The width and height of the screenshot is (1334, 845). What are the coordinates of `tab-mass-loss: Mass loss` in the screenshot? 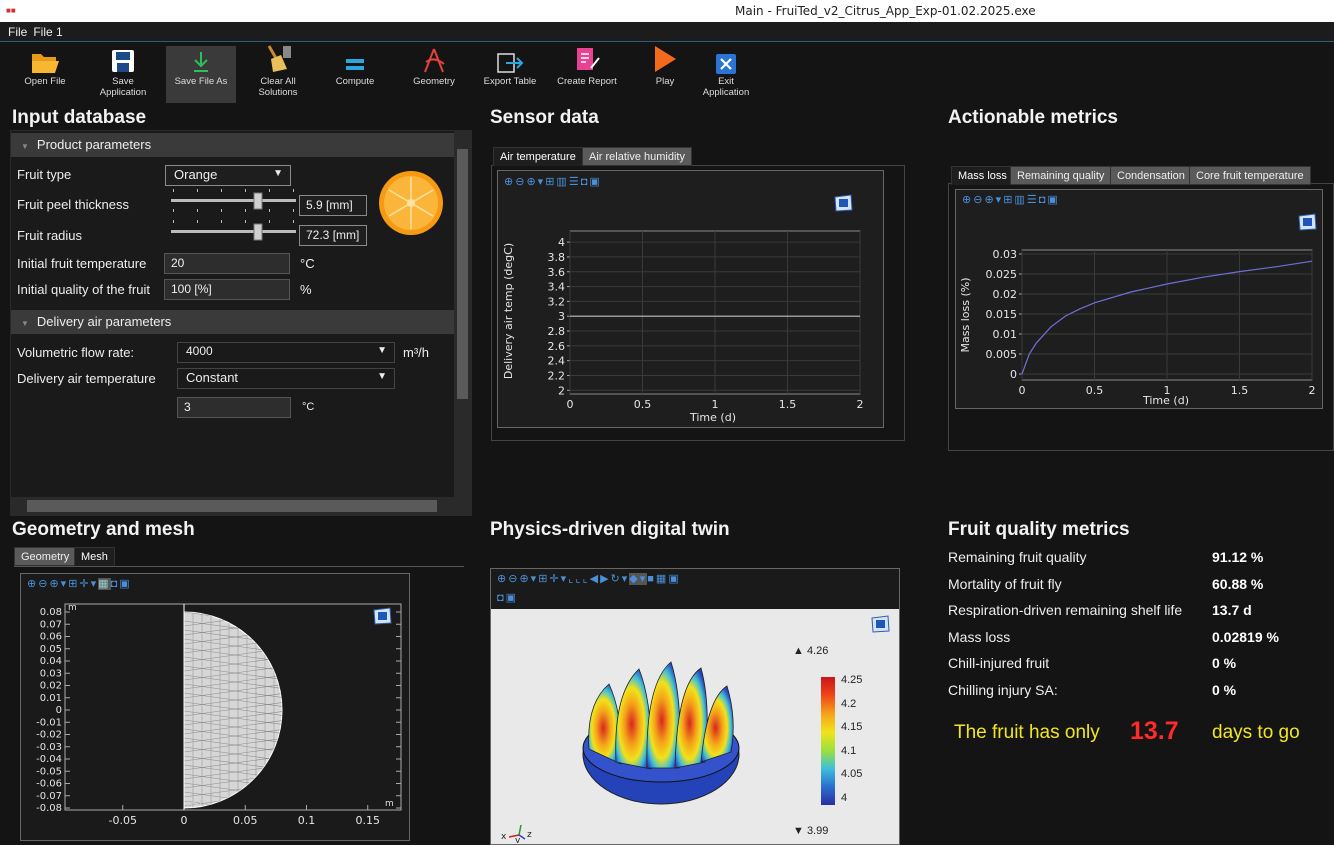 It's located at (982, 175).